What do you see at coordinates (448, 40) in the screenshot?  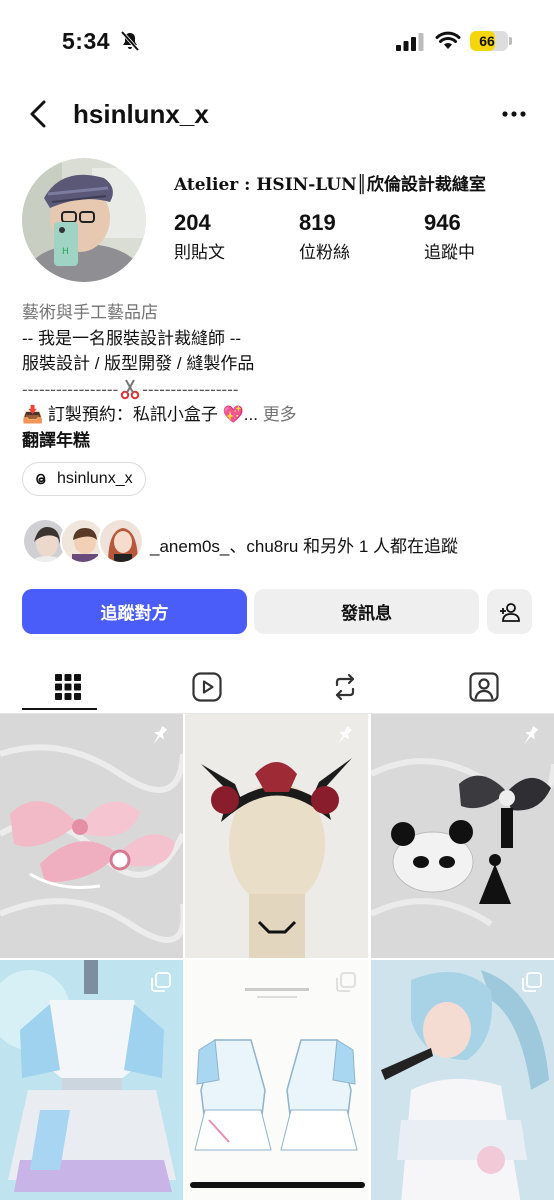 I see `wifi-icon` at bounding box center [448, 40].